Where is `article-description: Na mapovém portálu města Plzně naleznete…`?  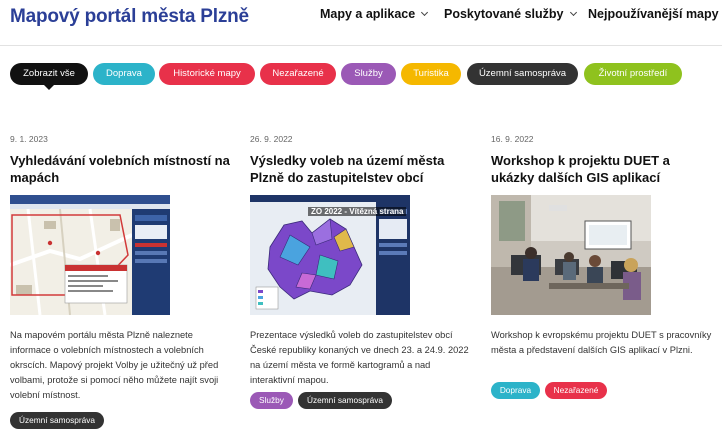
article-description: Na mapovém portálu města Plzně naleznete… is located at coordinates (114, 365).